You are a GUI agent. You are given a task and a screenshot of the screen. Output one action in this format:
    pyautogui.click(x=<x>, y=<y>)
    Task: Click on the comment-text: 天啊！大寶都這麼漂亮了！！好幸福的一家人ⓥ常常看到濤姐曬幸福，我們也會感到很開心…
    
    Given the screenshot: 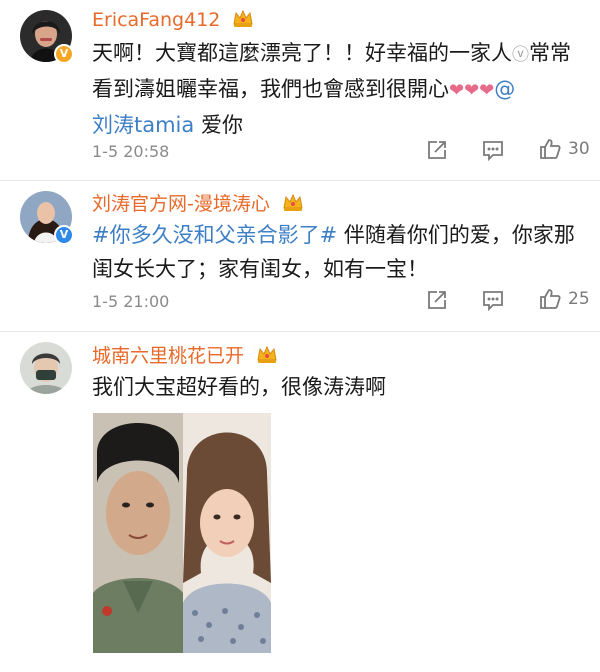 What is the action you would take?
    pyautogui.click(x=331, y=89)
    